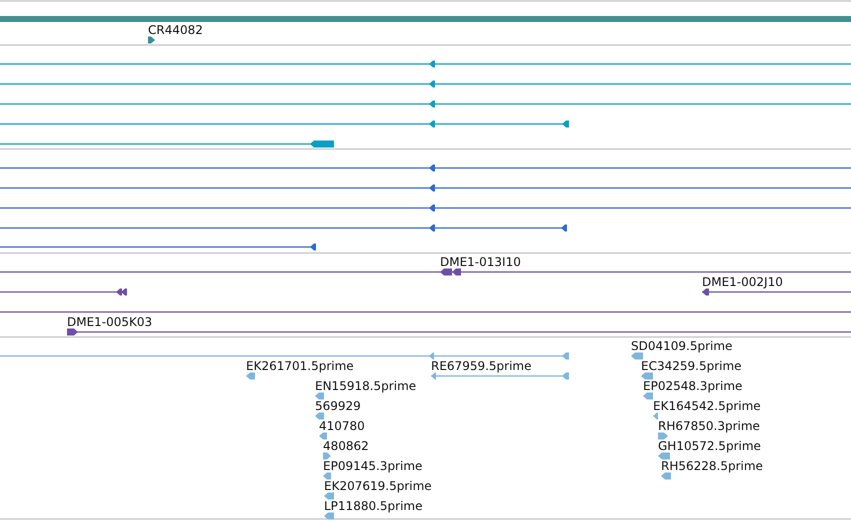 This screenshot has width=851, height=521. Describe the element at coordinates (346, 446) in the screenshot. I see `feature-label: 480862` at that location.